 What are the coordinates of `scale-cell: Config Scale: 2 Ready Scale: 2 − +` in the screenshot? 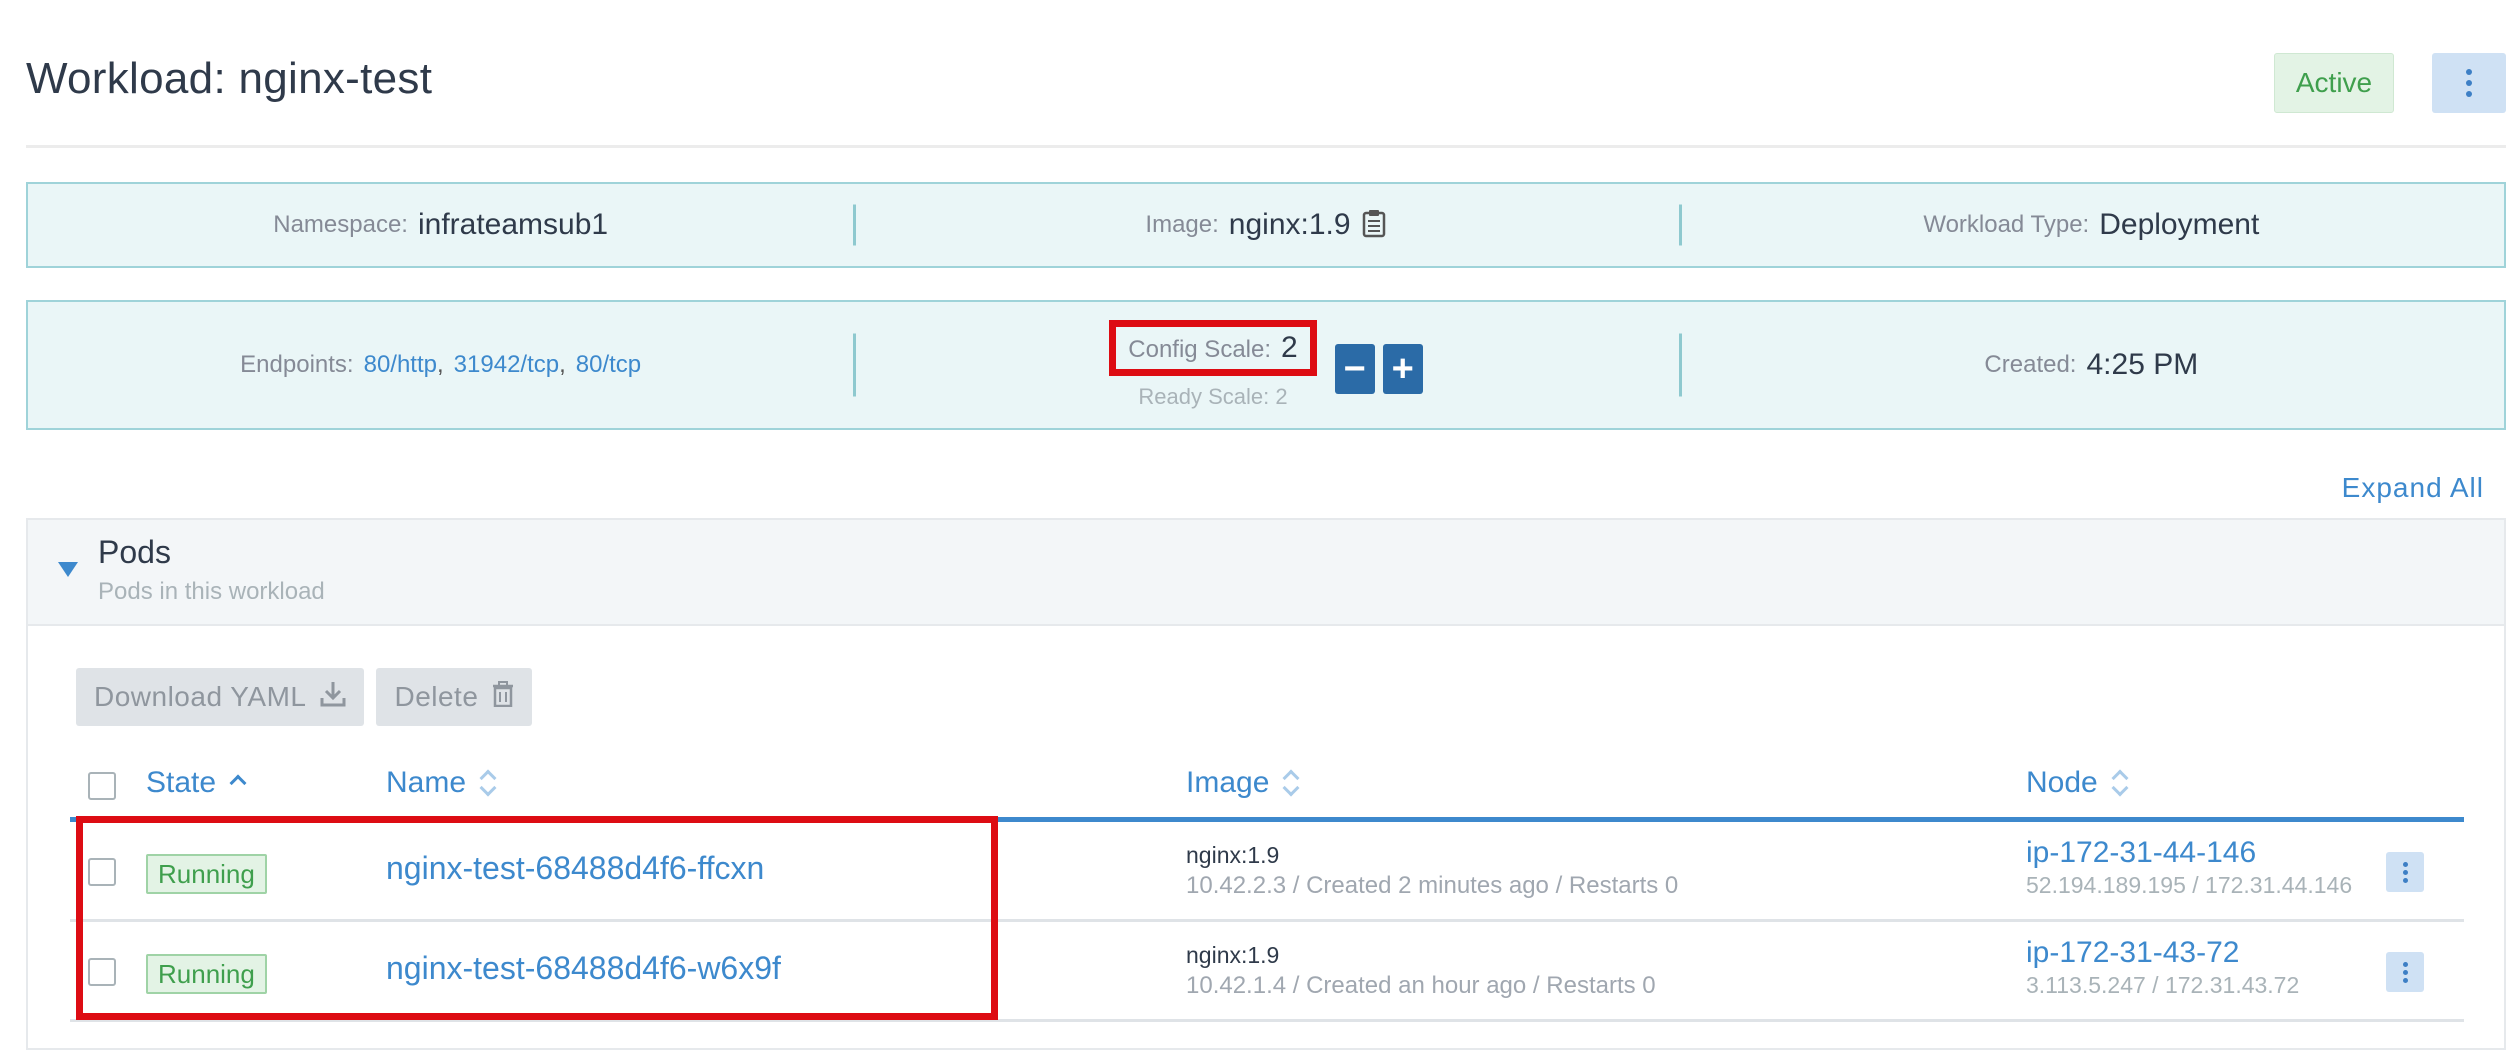 It's located at (1265, 365).